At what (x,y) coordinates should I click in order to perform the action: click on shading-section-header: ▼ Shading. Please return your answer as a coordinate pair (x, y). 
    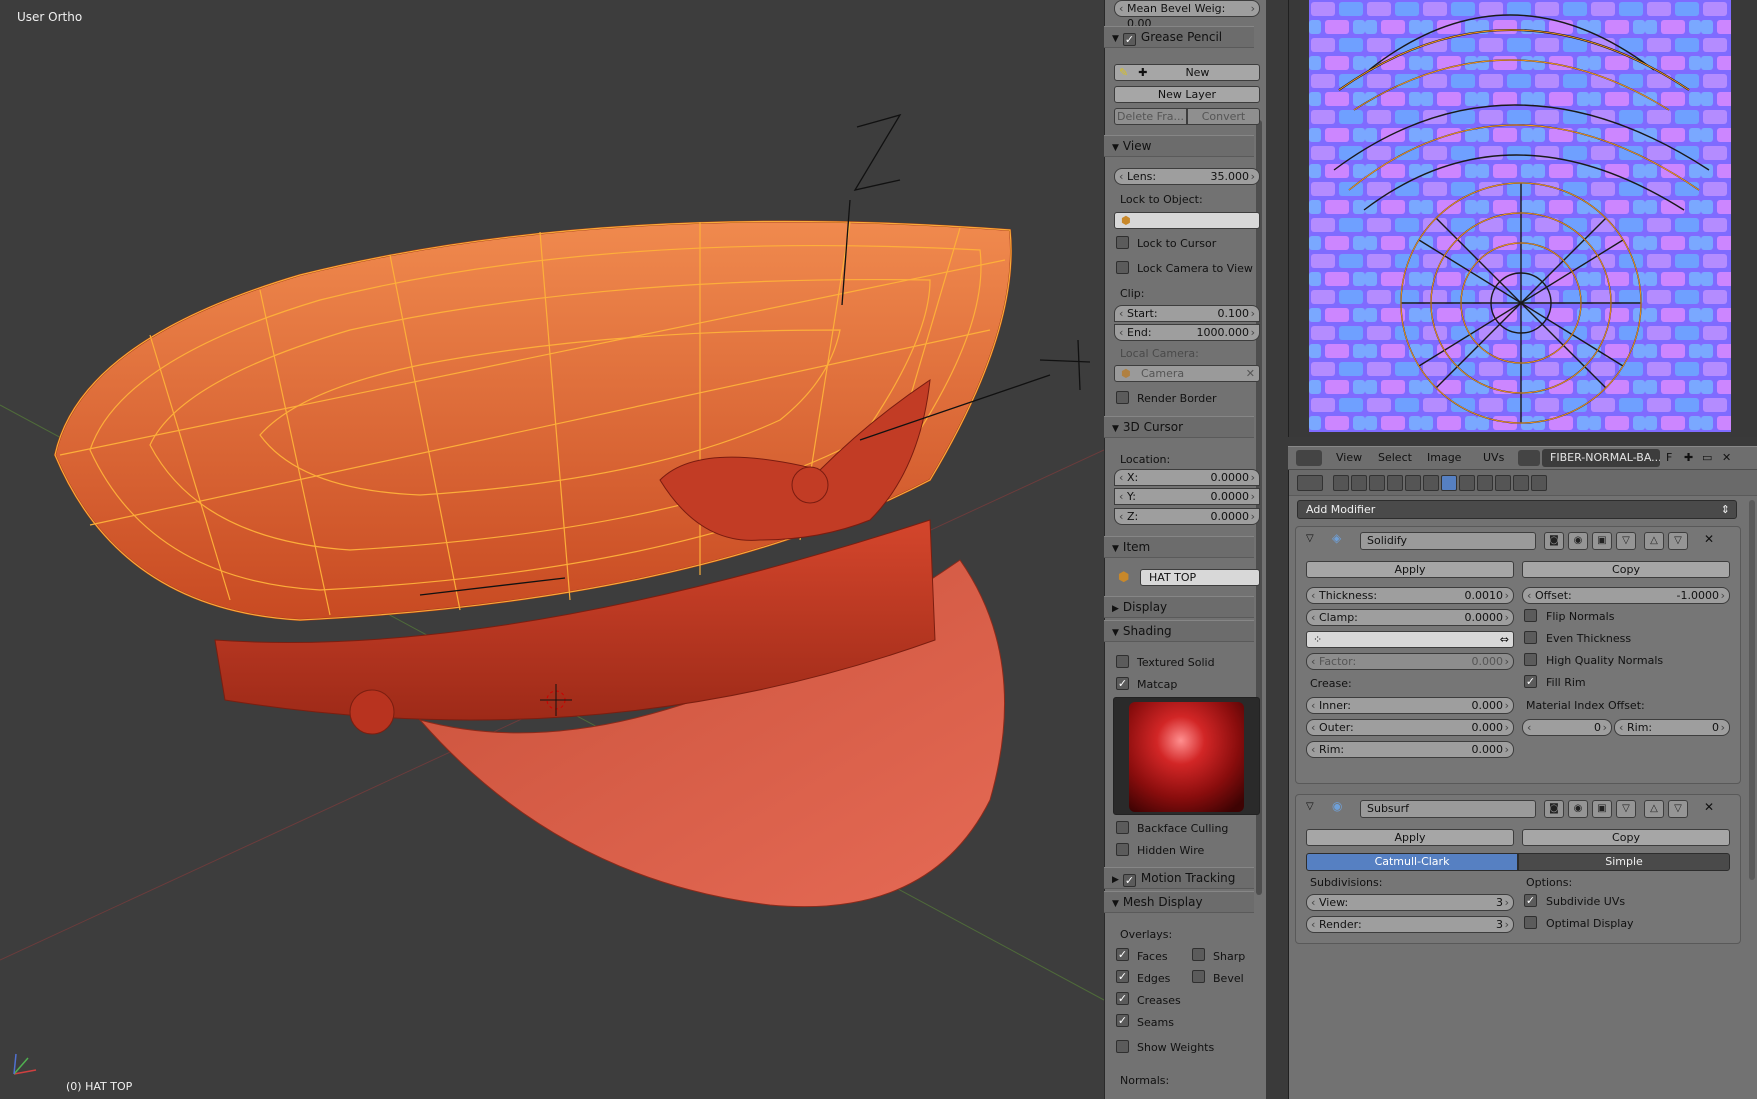
    Looking at the image, I should click on (1179, 631).